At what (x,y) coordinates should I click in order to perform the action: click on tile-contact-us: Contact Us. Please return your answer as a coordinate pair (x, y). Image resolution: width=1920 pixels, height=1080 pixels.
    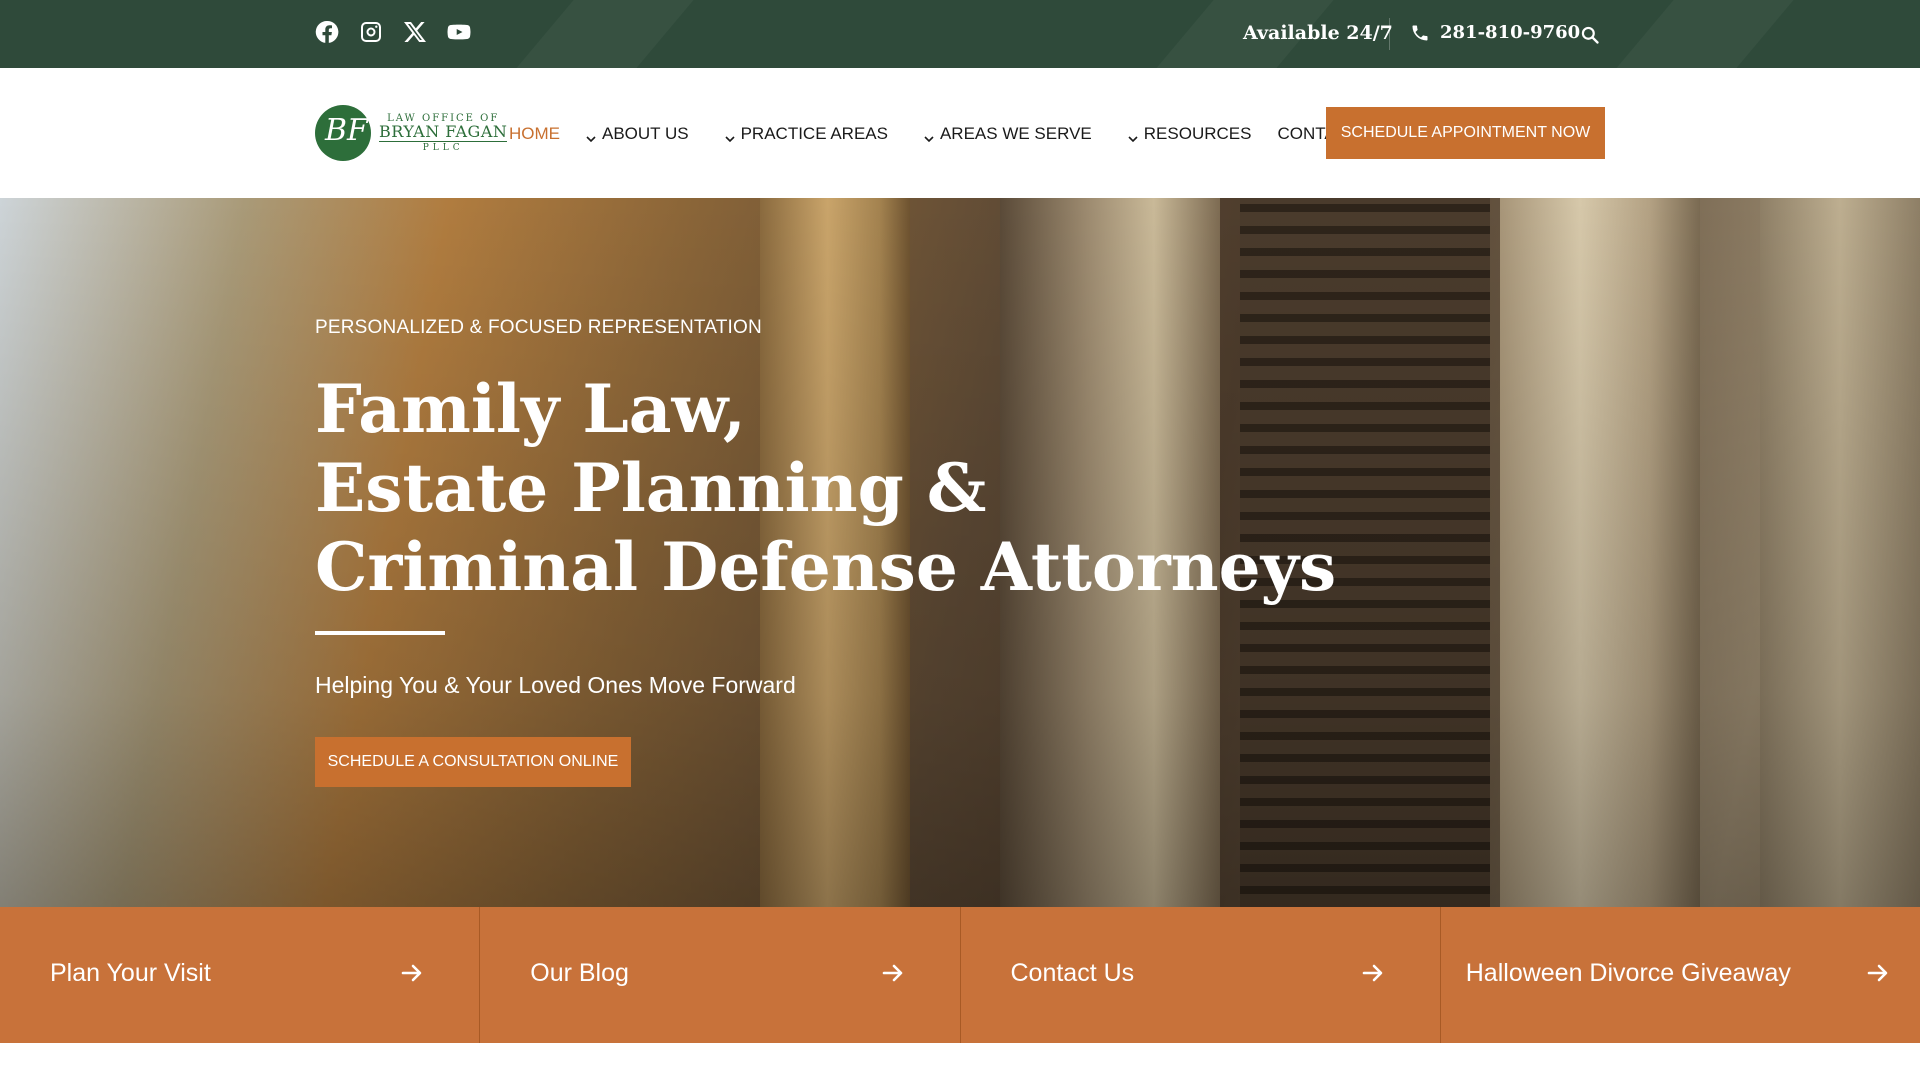
    Looking at the image, I should click on (1200, 975).